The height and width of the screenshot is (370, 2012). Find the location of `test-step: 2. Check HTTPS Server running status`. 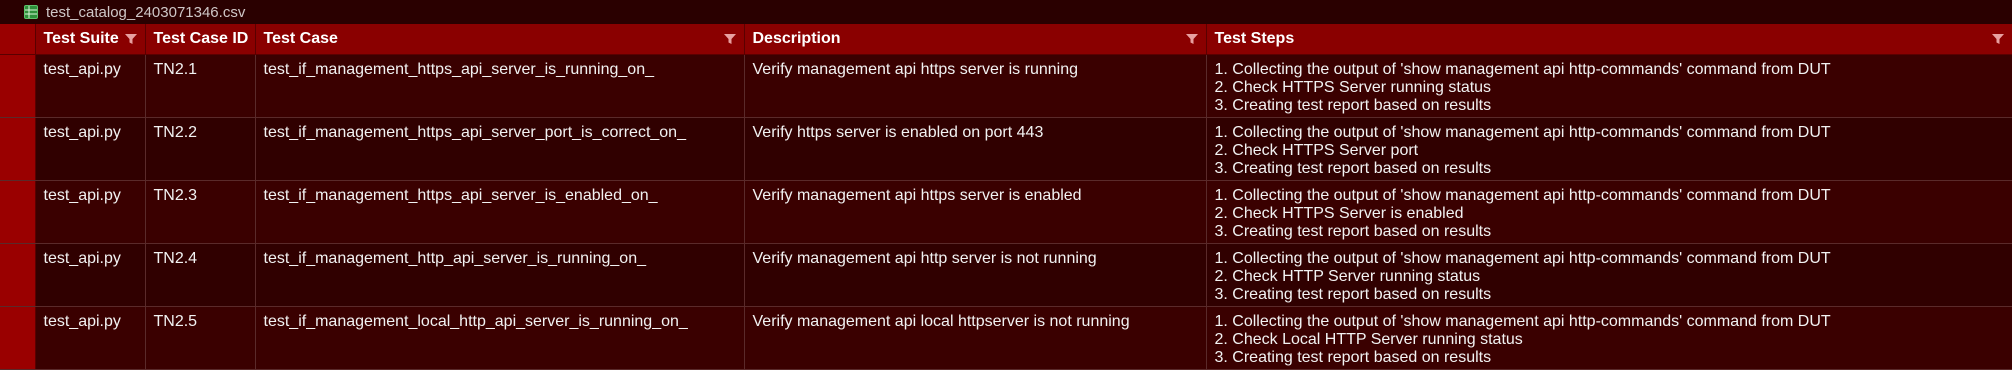

test-step: 2. Check HTTPS Server running status is located at coordinates (1353, 87).